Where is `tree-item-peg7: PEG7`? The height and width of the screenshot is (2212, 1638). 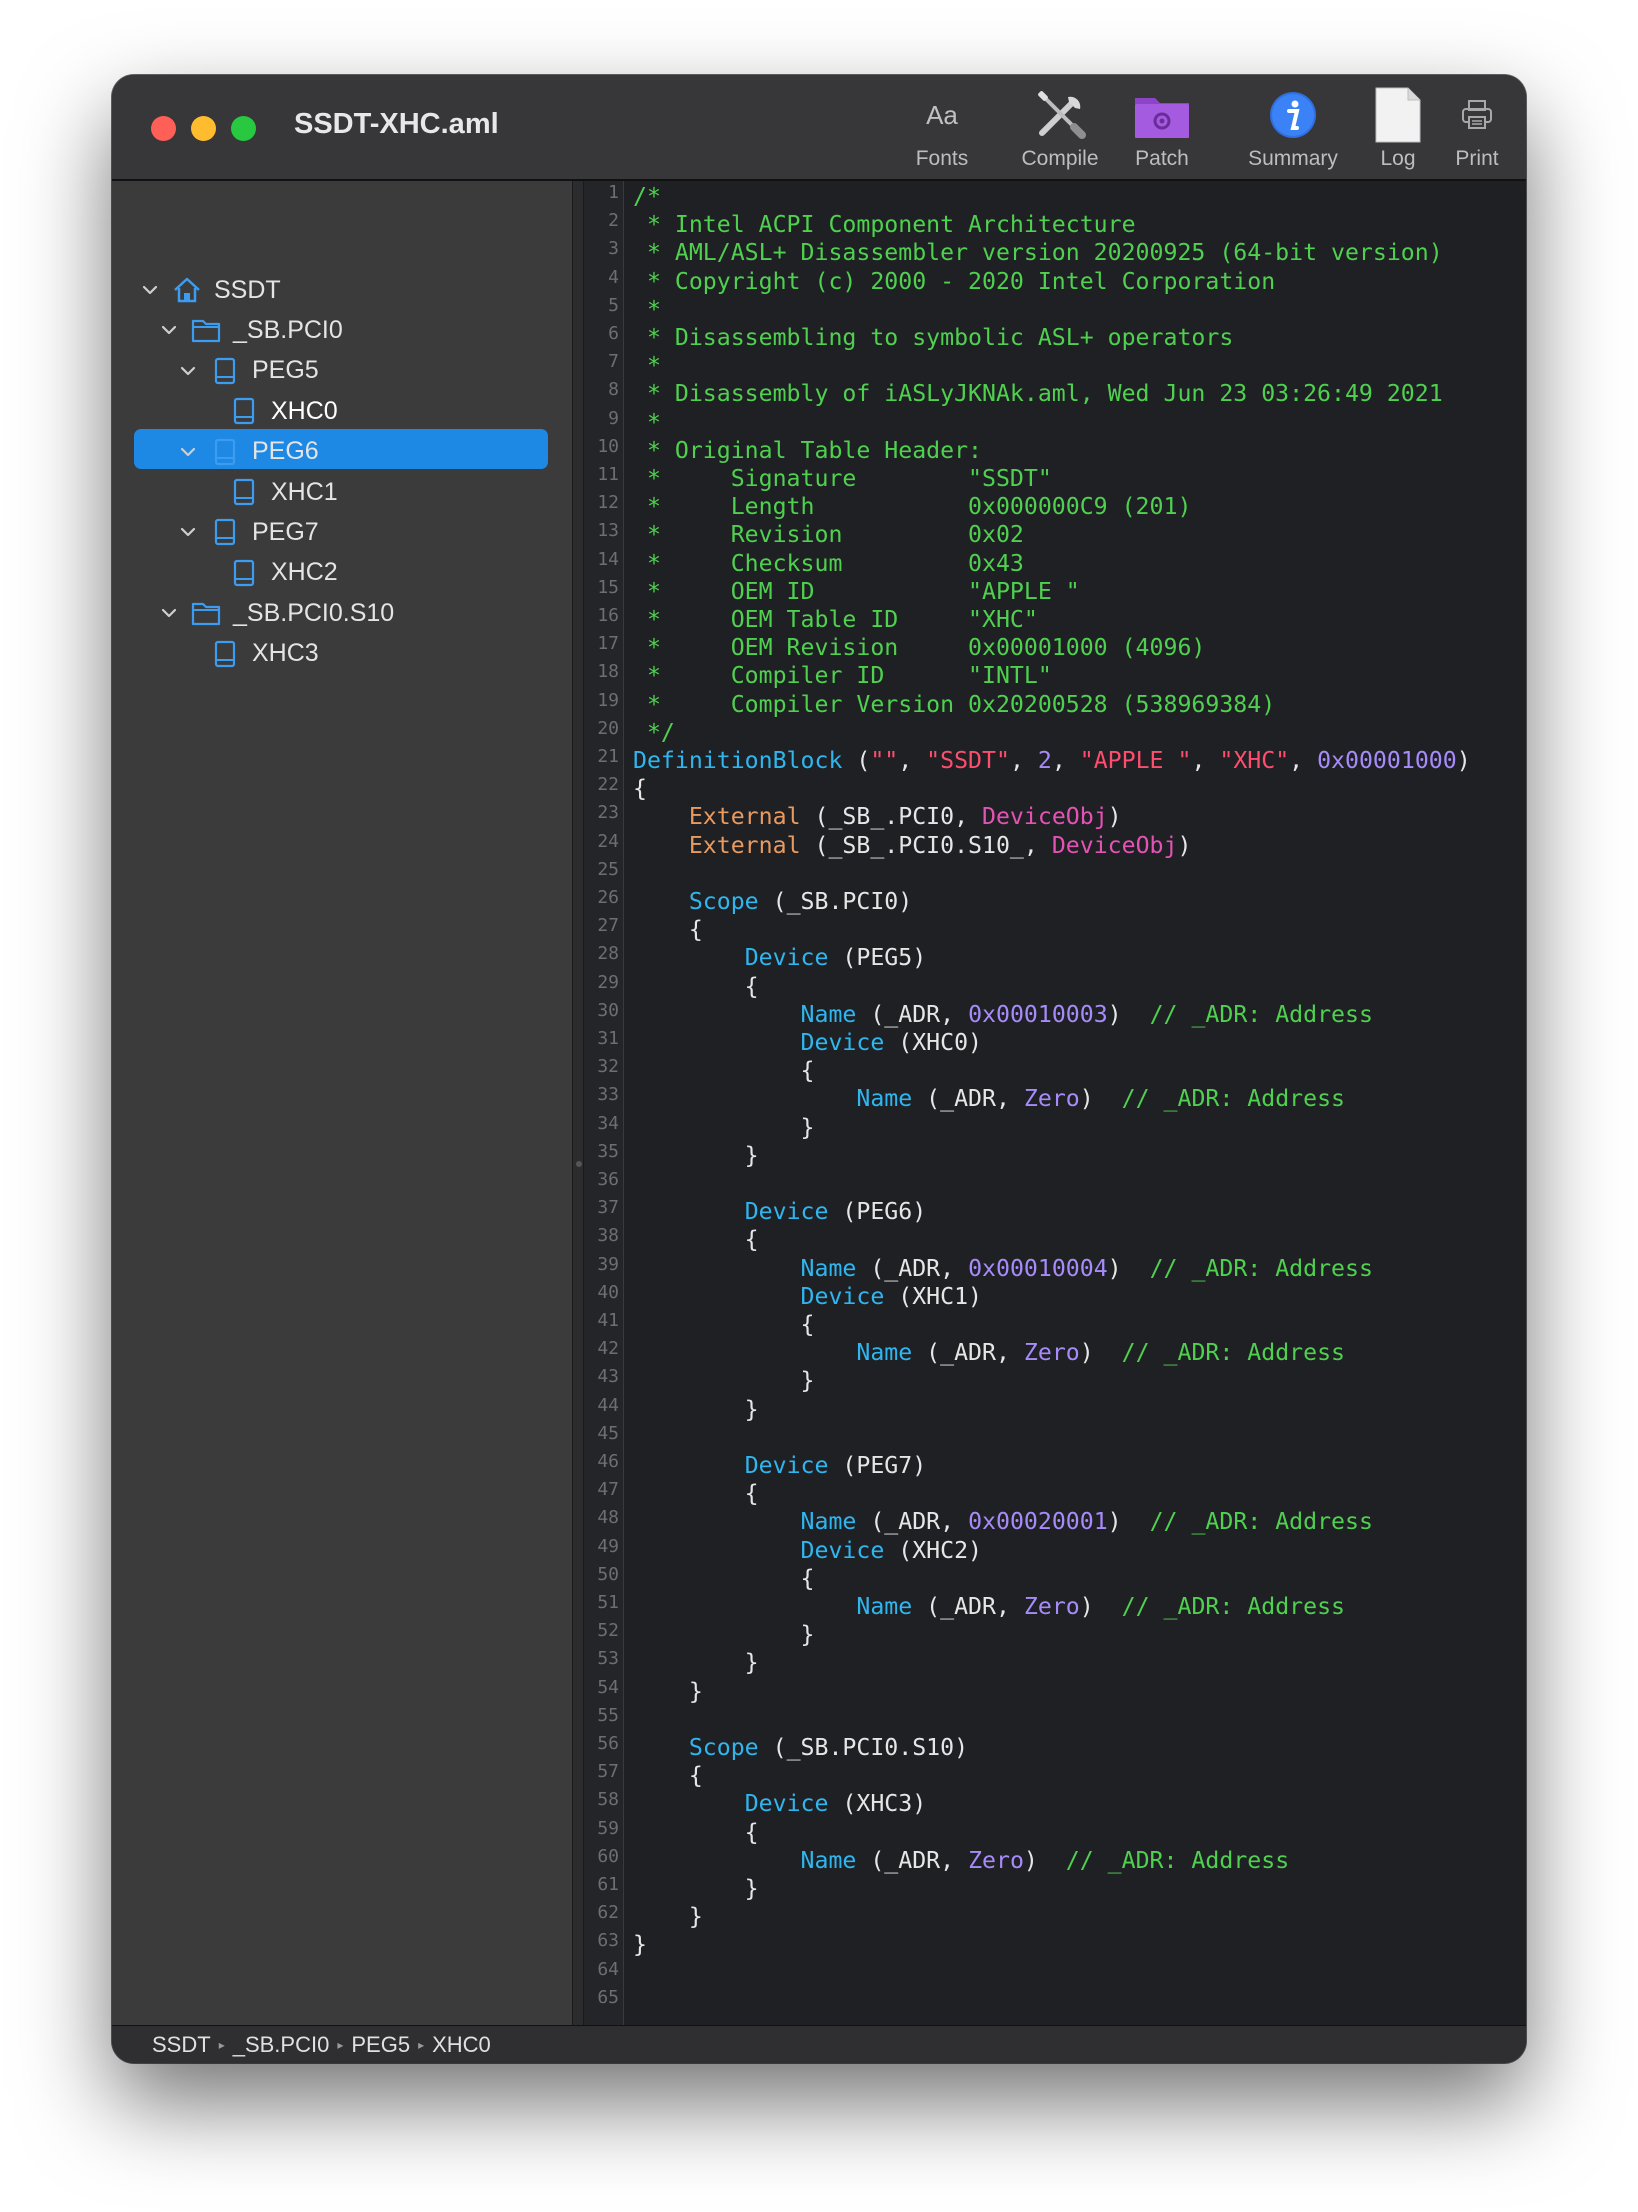
tree-item-peg7: PEG7 is located at coordinates (247, 532).